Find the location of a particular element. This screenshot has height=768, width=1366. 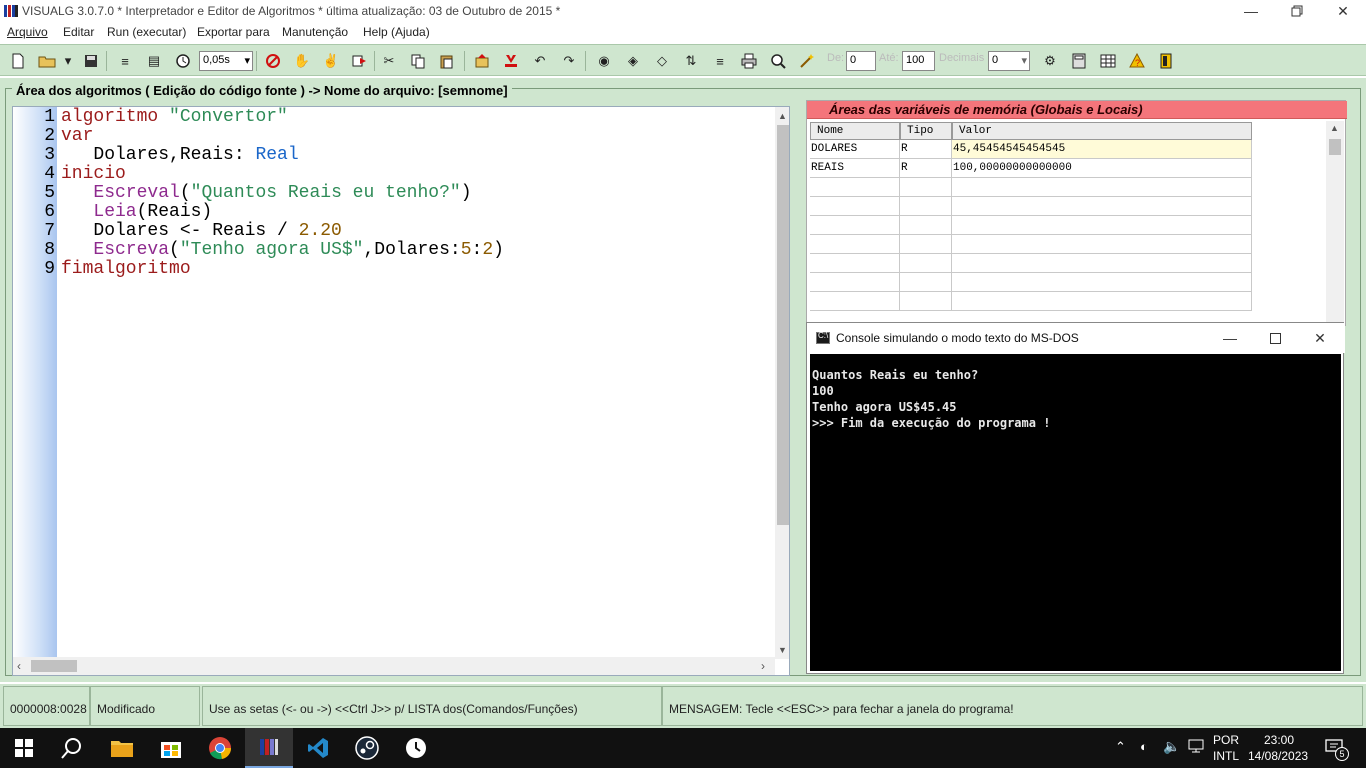

device-icon: ◐ is located at coordinates (1144, 746).